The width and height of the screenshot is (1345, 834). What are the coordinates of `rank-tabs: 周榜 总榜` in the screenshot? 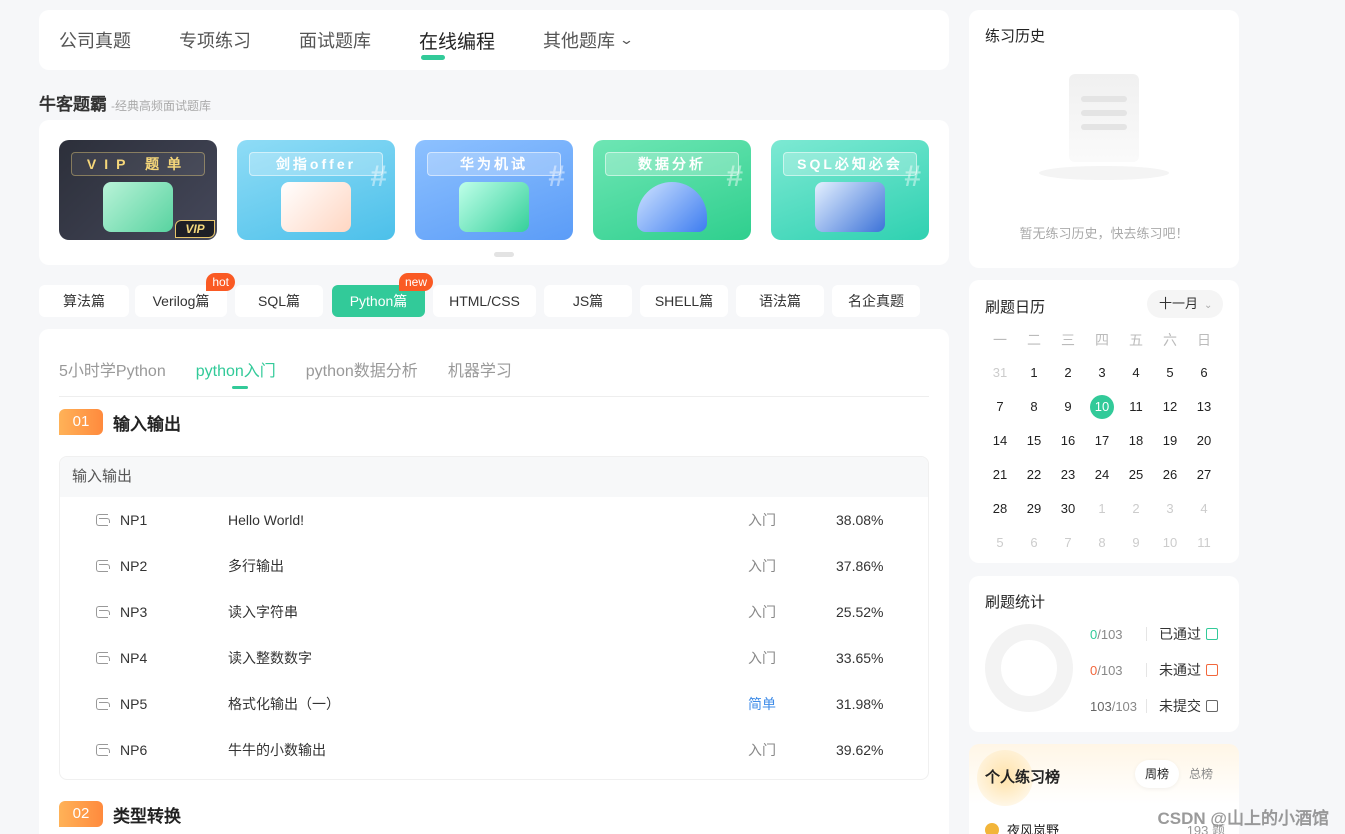 It's located at (1179, 774).